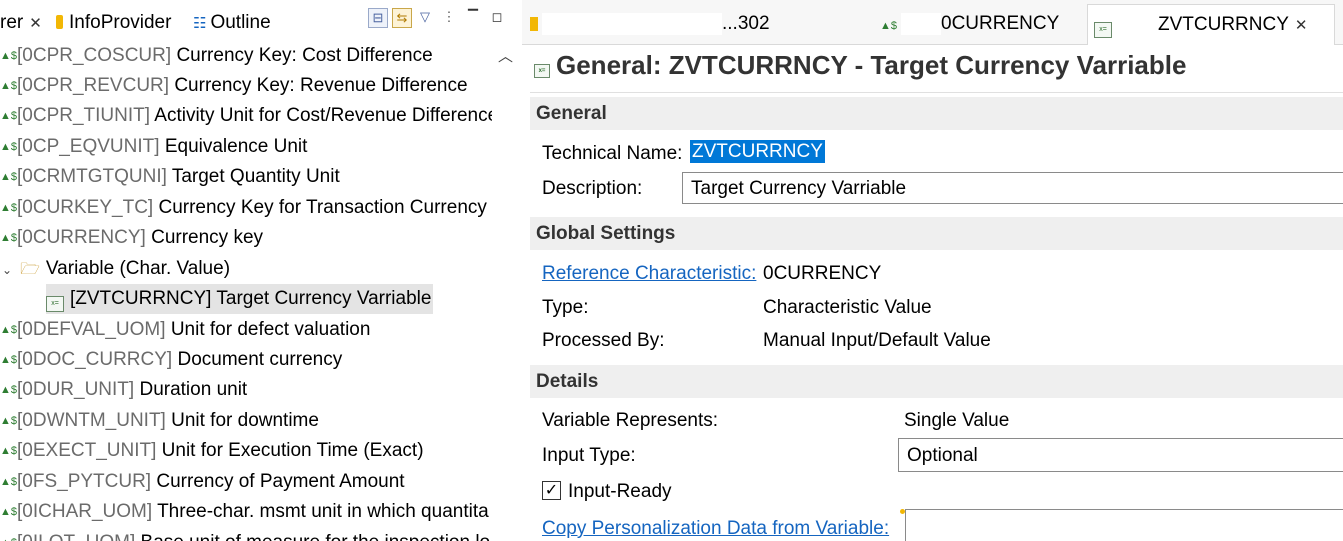 The width and height of the screenshot is (1343, 541). Describe the element at coordinates (1000, 23) in the screenshot. I see `editor-tab-label: 0CURRENCY` at that location.